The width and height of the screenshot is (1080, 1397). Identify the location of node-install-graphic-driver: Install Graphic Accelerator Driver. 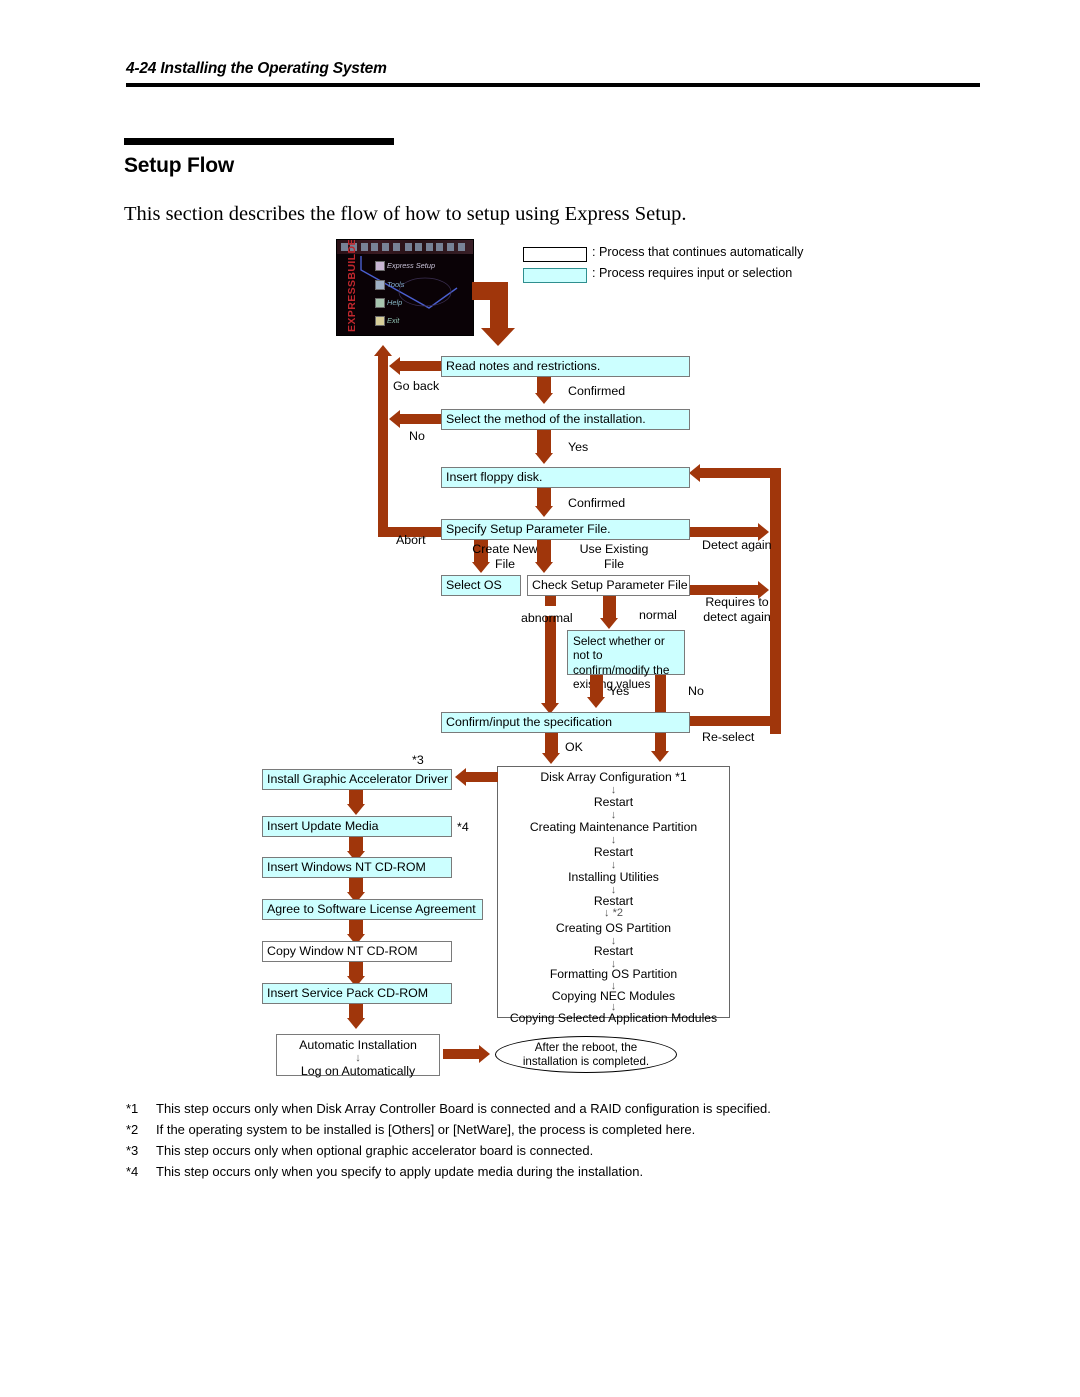
(357, 779).